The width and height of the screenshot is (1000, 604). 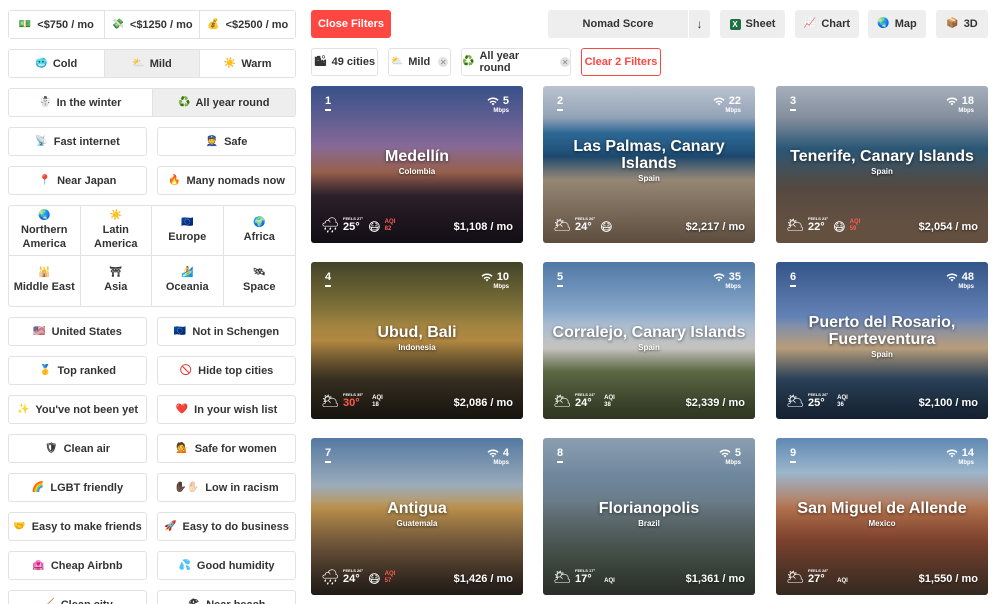 I want to click on filter-budget-2500: 💰 <$2500 / mo, so click(x=248, y=24).